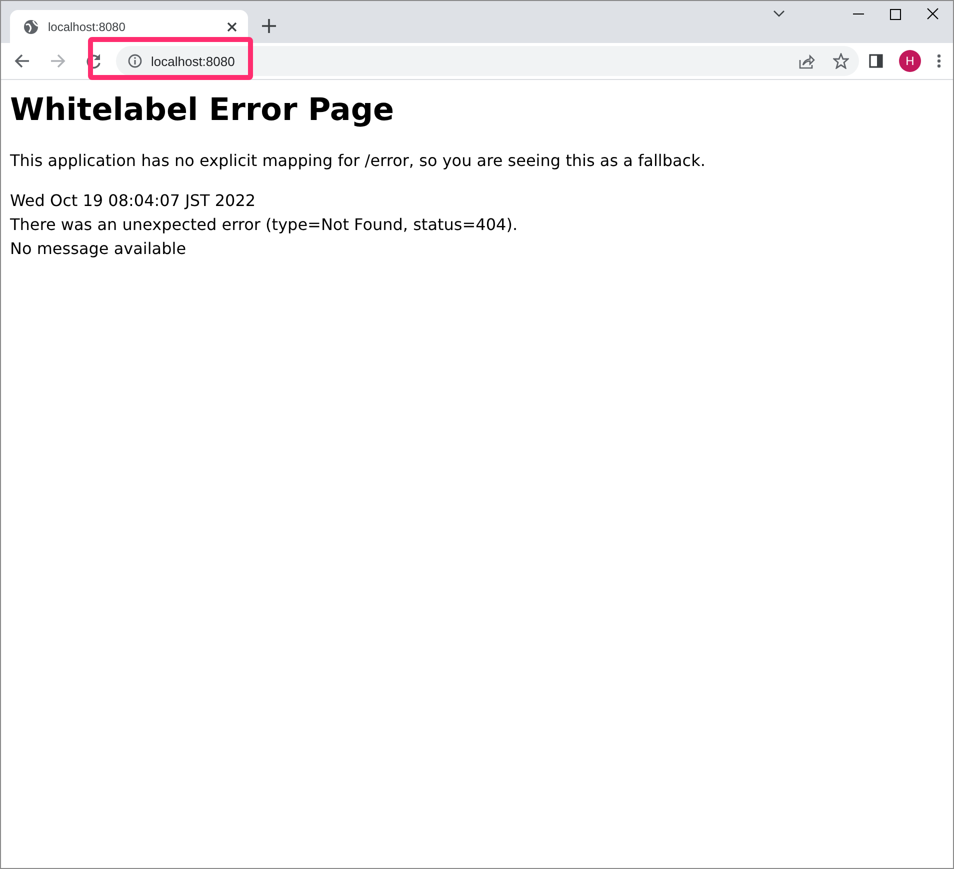 The image size is (954, 869). Describe the element at coordinates (99, 249) in the screenshot. I see `message-line: No message available` at that location.